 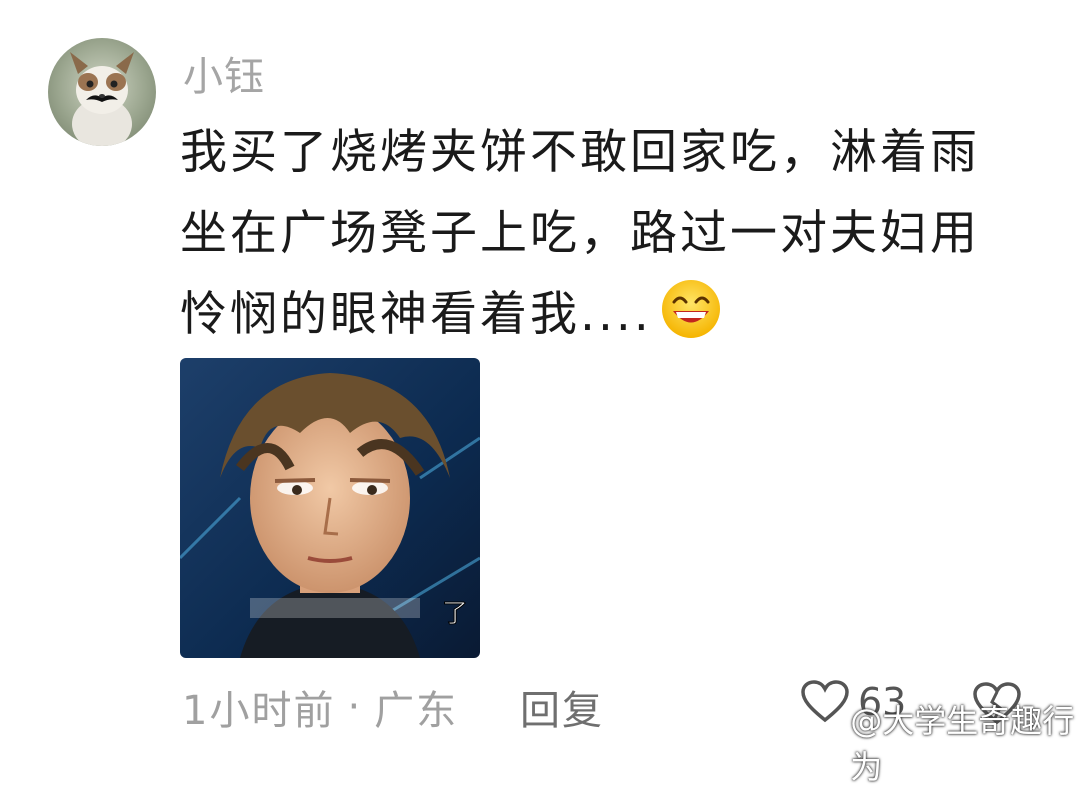 What do you see at coordinates (562, 707) in the screenshot?
I see `reply-button: 回复` at bounding box center [562, 707].